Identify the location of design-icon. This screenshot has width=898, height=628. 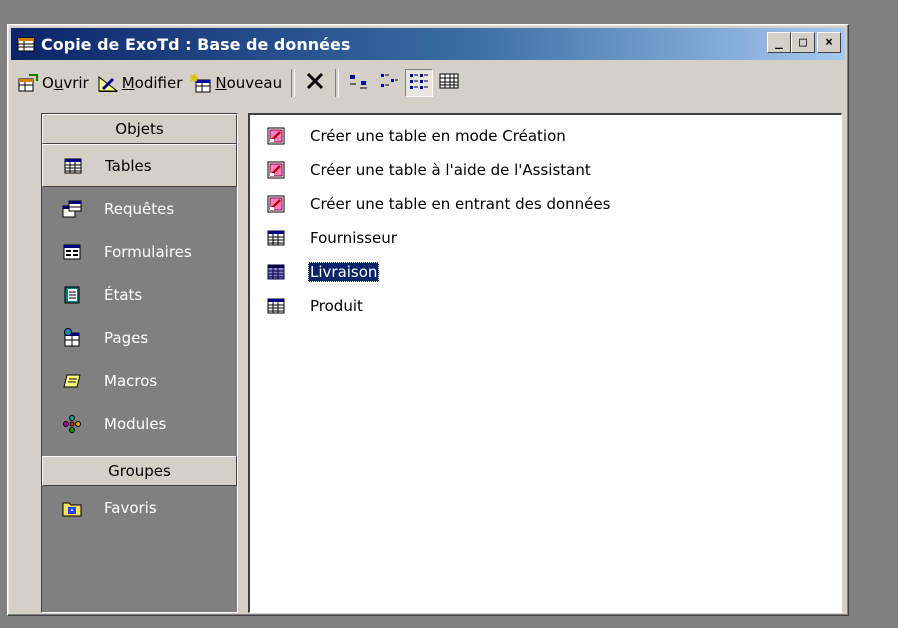
(108, 83).